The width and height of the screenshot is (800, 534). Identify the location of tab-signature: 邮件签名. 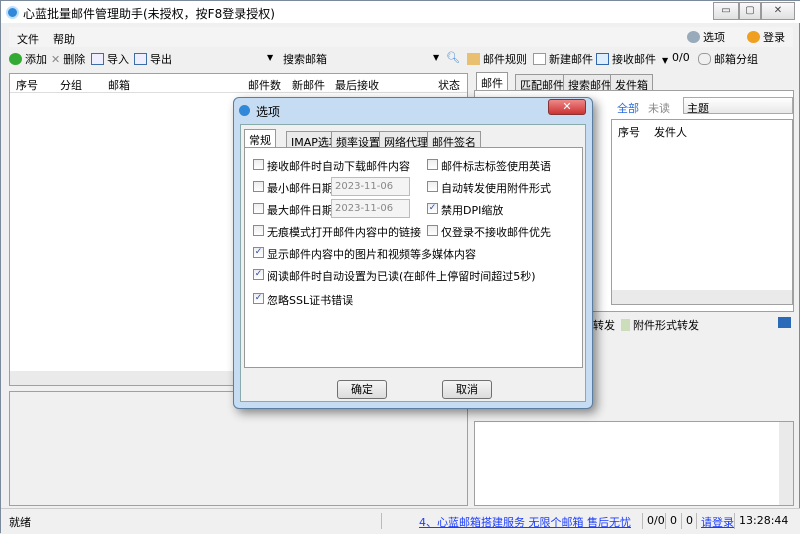
(454, 140).